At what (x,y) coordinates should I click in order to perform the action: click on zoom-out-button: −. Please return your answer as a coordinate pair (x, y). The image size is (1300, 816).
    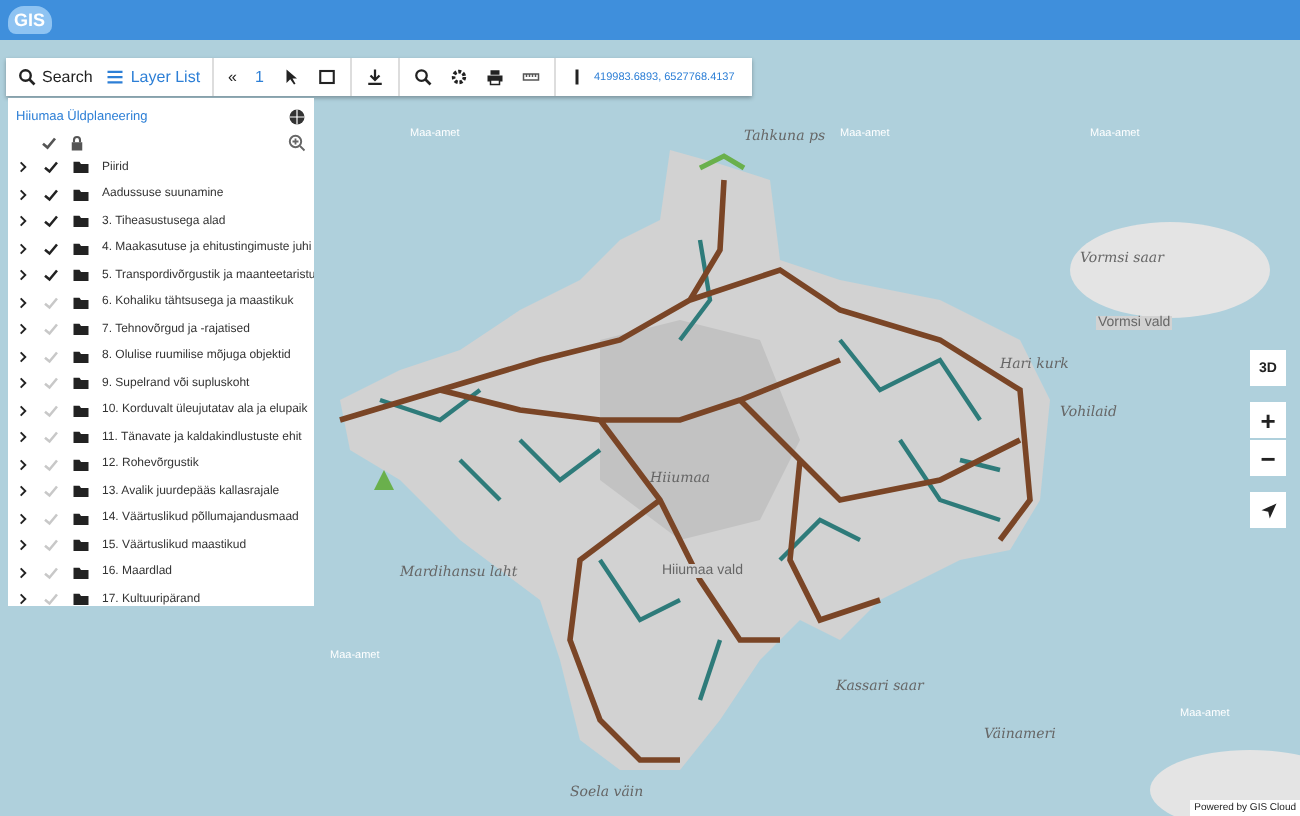
    Looking at the image, I should click on (1268, 458).